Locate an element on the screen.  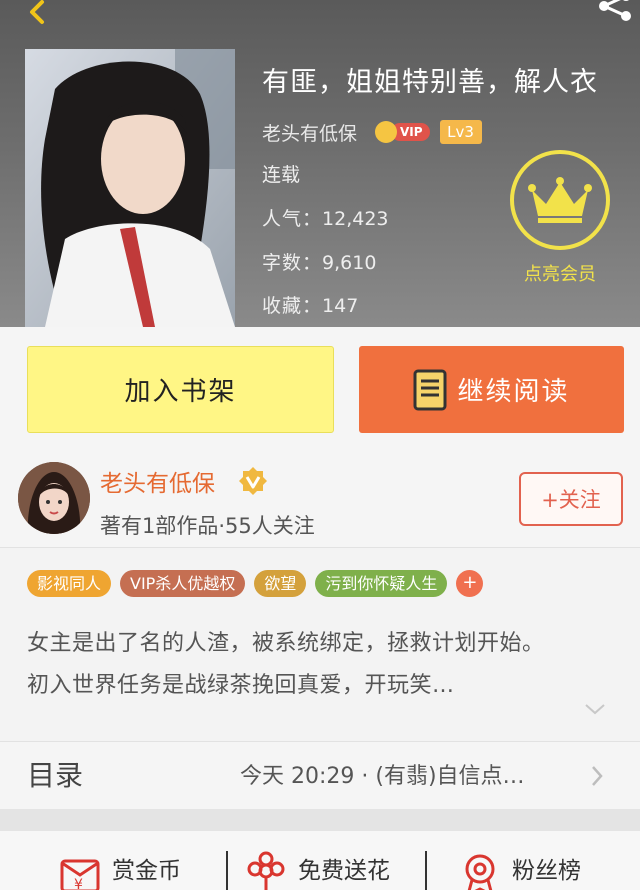
reward-coins-button: ¥ 赏金币 is located at coordinates (119, 869).